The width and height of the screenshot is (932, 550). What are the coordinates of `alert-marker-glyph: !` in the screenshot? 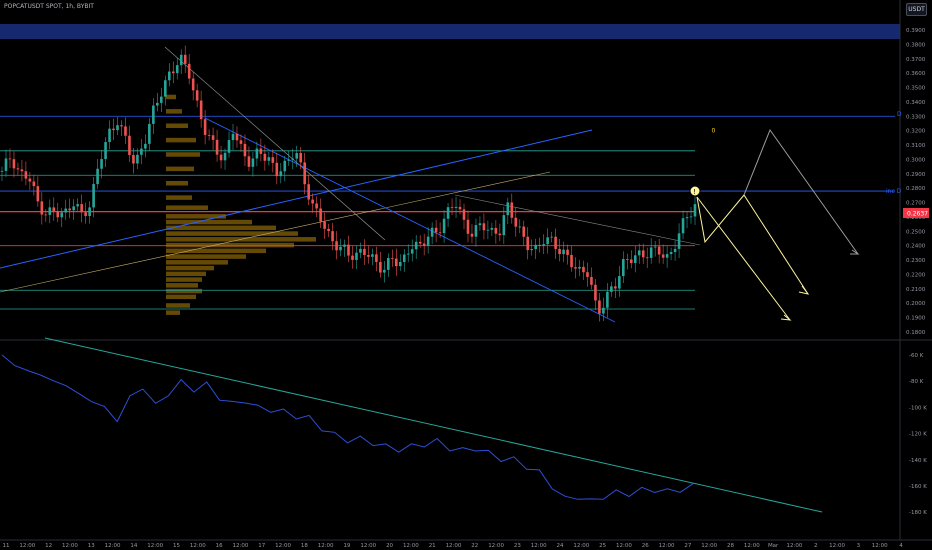 It's located at (694, 192).